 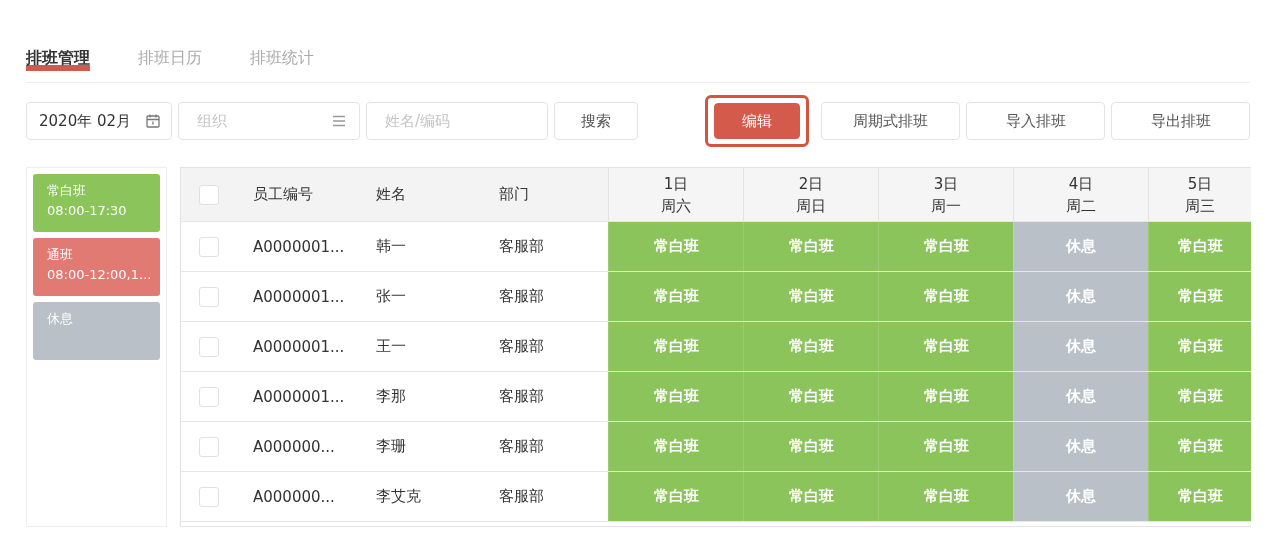 What do you see at coordinates (946, 206) in the screenshot?
I see `weekday-header: 周一` at bounding box center [946, 206].